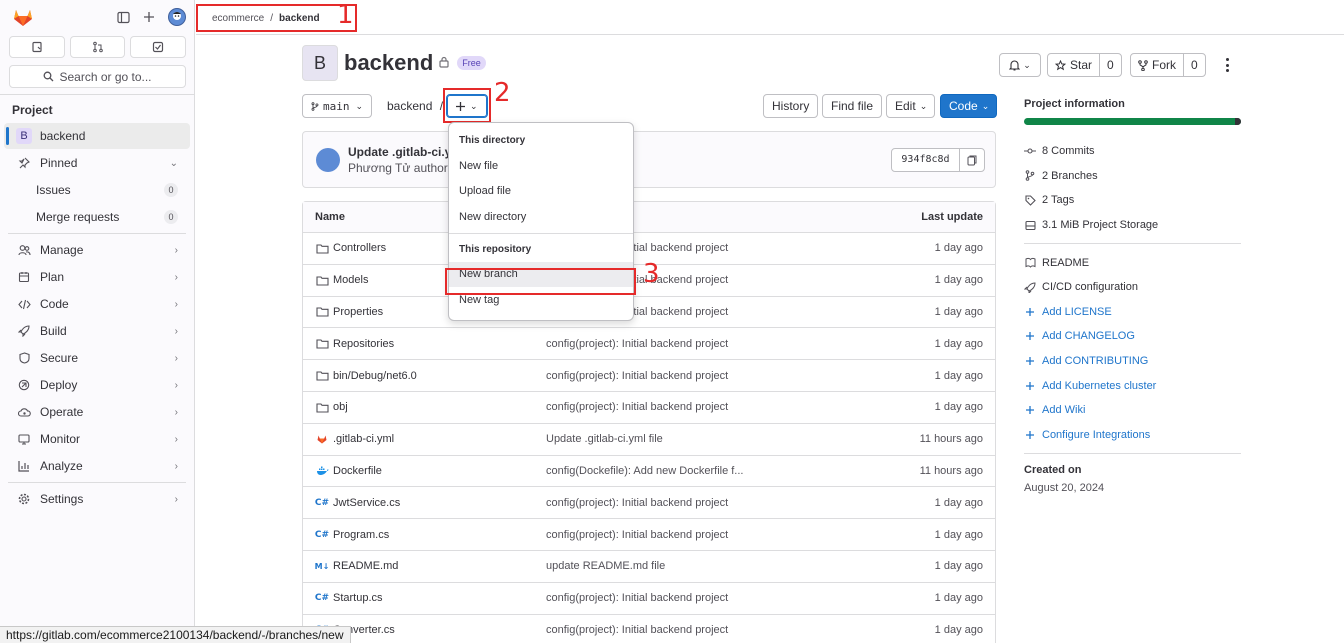 Image resolution: width=1344 pixels, height=643 pixels. I want to click on branch-name: main, so click(336, 106).